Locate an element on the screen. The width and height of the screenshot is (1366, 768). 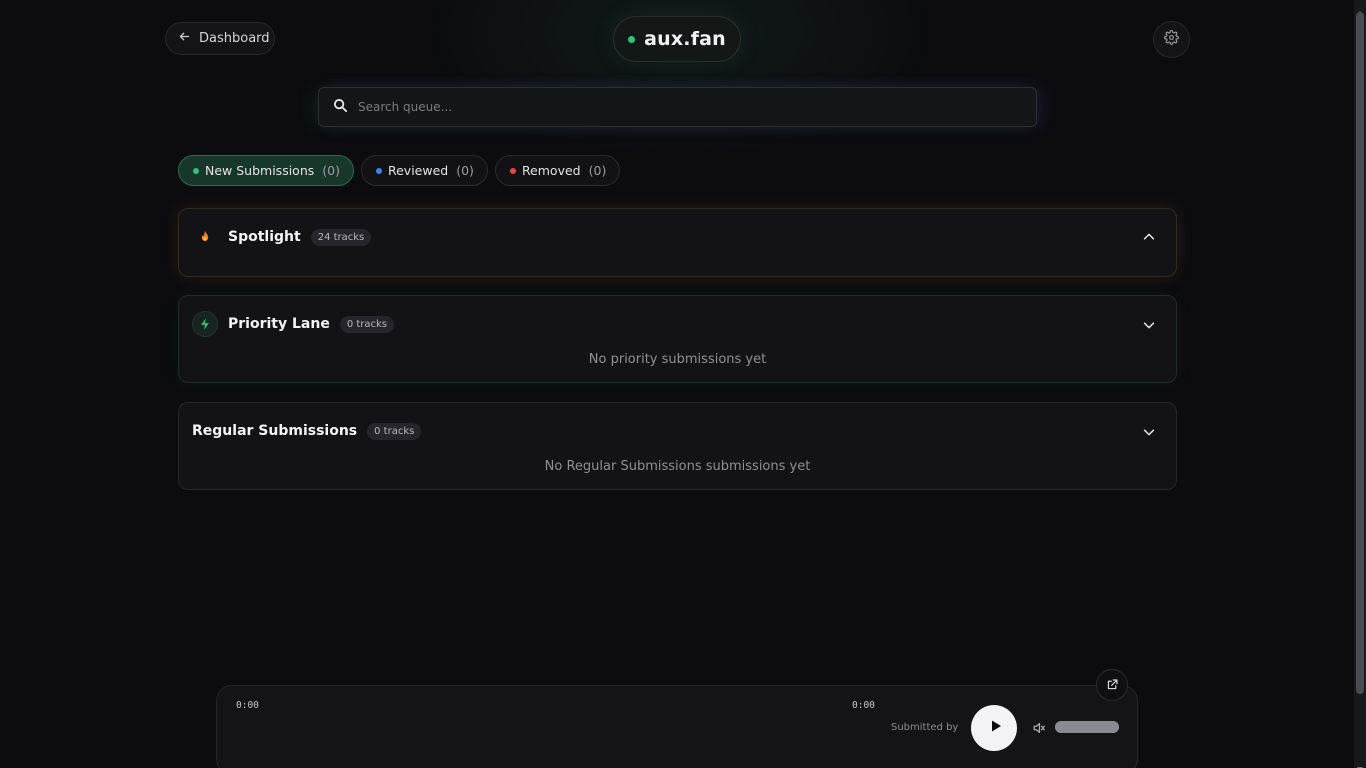
scroll-up-arrow-icon is located at coordinates (1360, 8).